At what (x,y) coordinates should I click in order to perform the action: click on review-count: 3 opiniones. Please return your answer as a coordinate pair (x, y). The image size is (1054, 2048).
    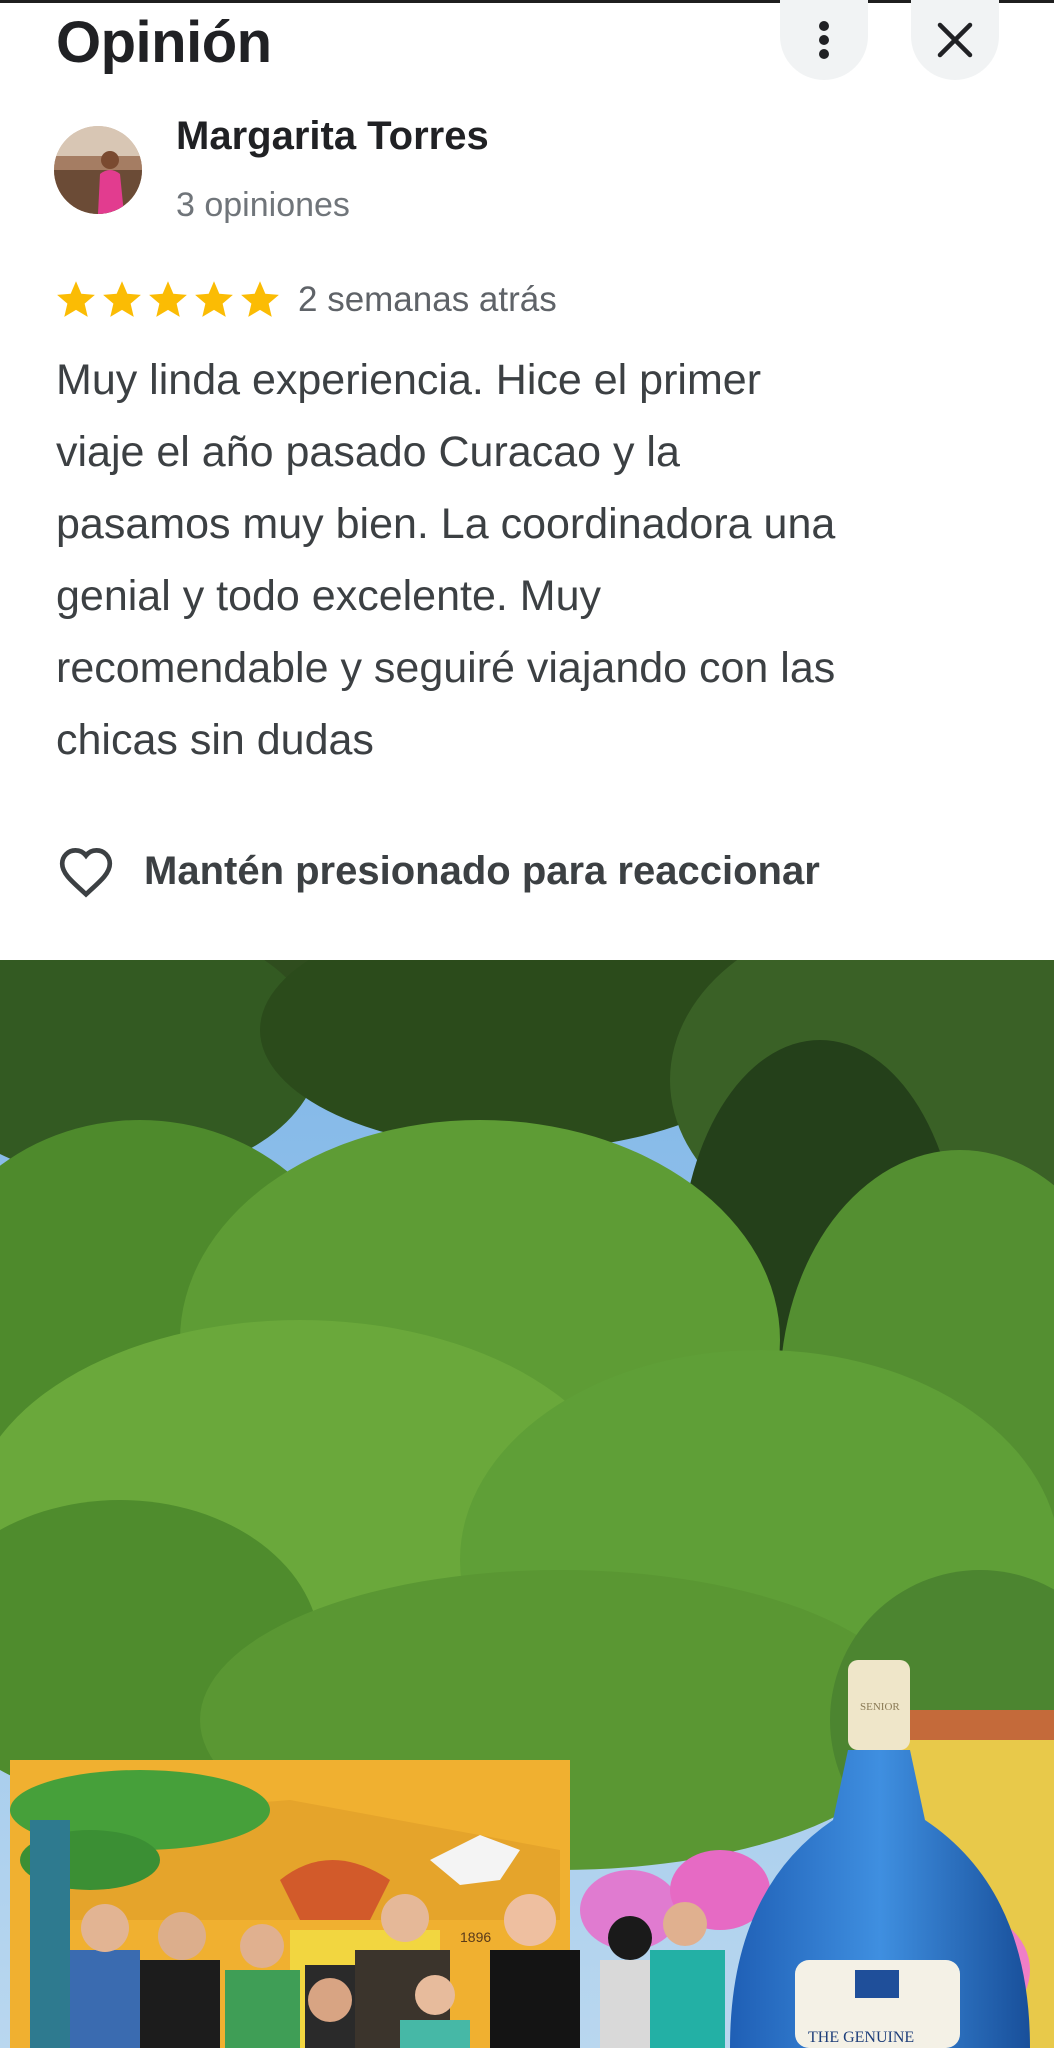
    Looking at the image, I should click on (263, 205).